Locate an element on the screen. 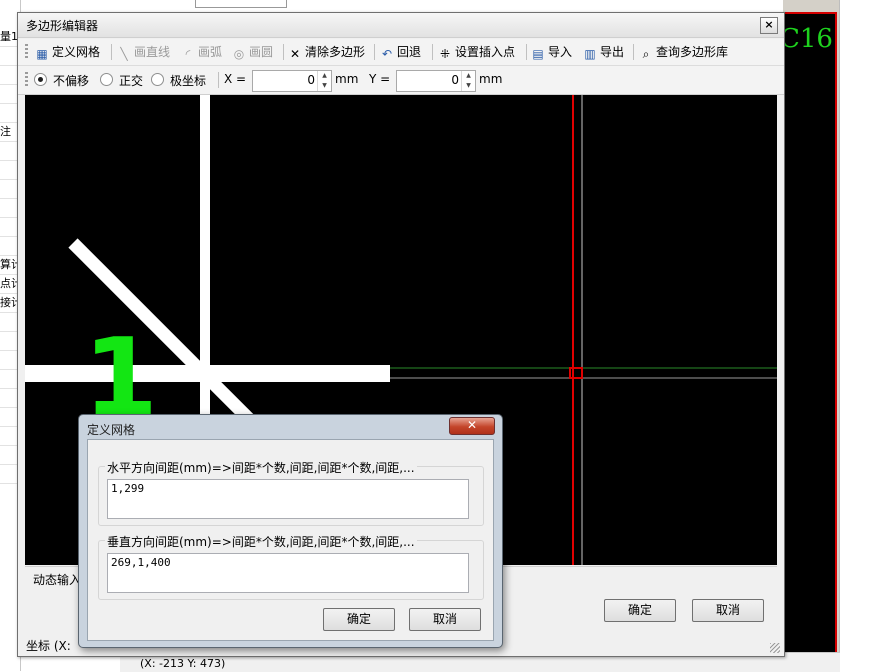  x-input: 0 ▲ ▼ is located at coordinates (292, 81).